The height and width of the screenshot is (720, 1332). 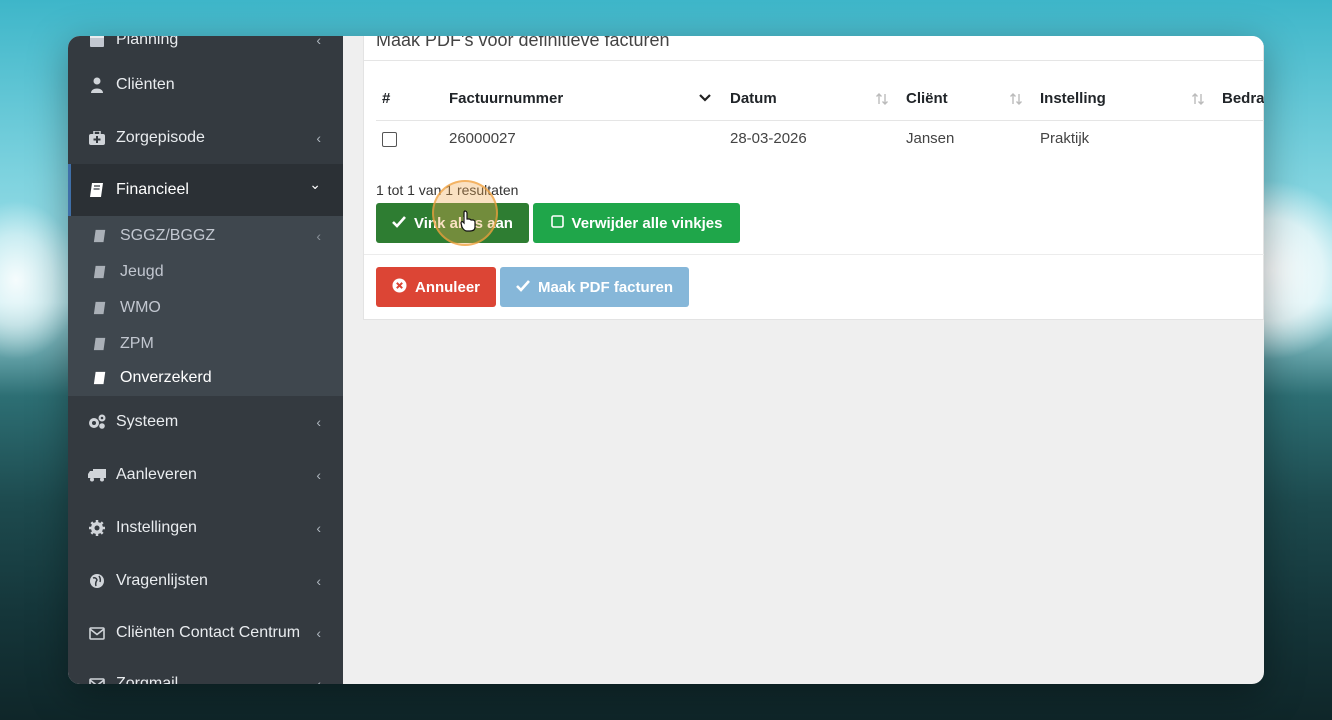 I want to click on row-checkbox, so click(x=389, y=139).